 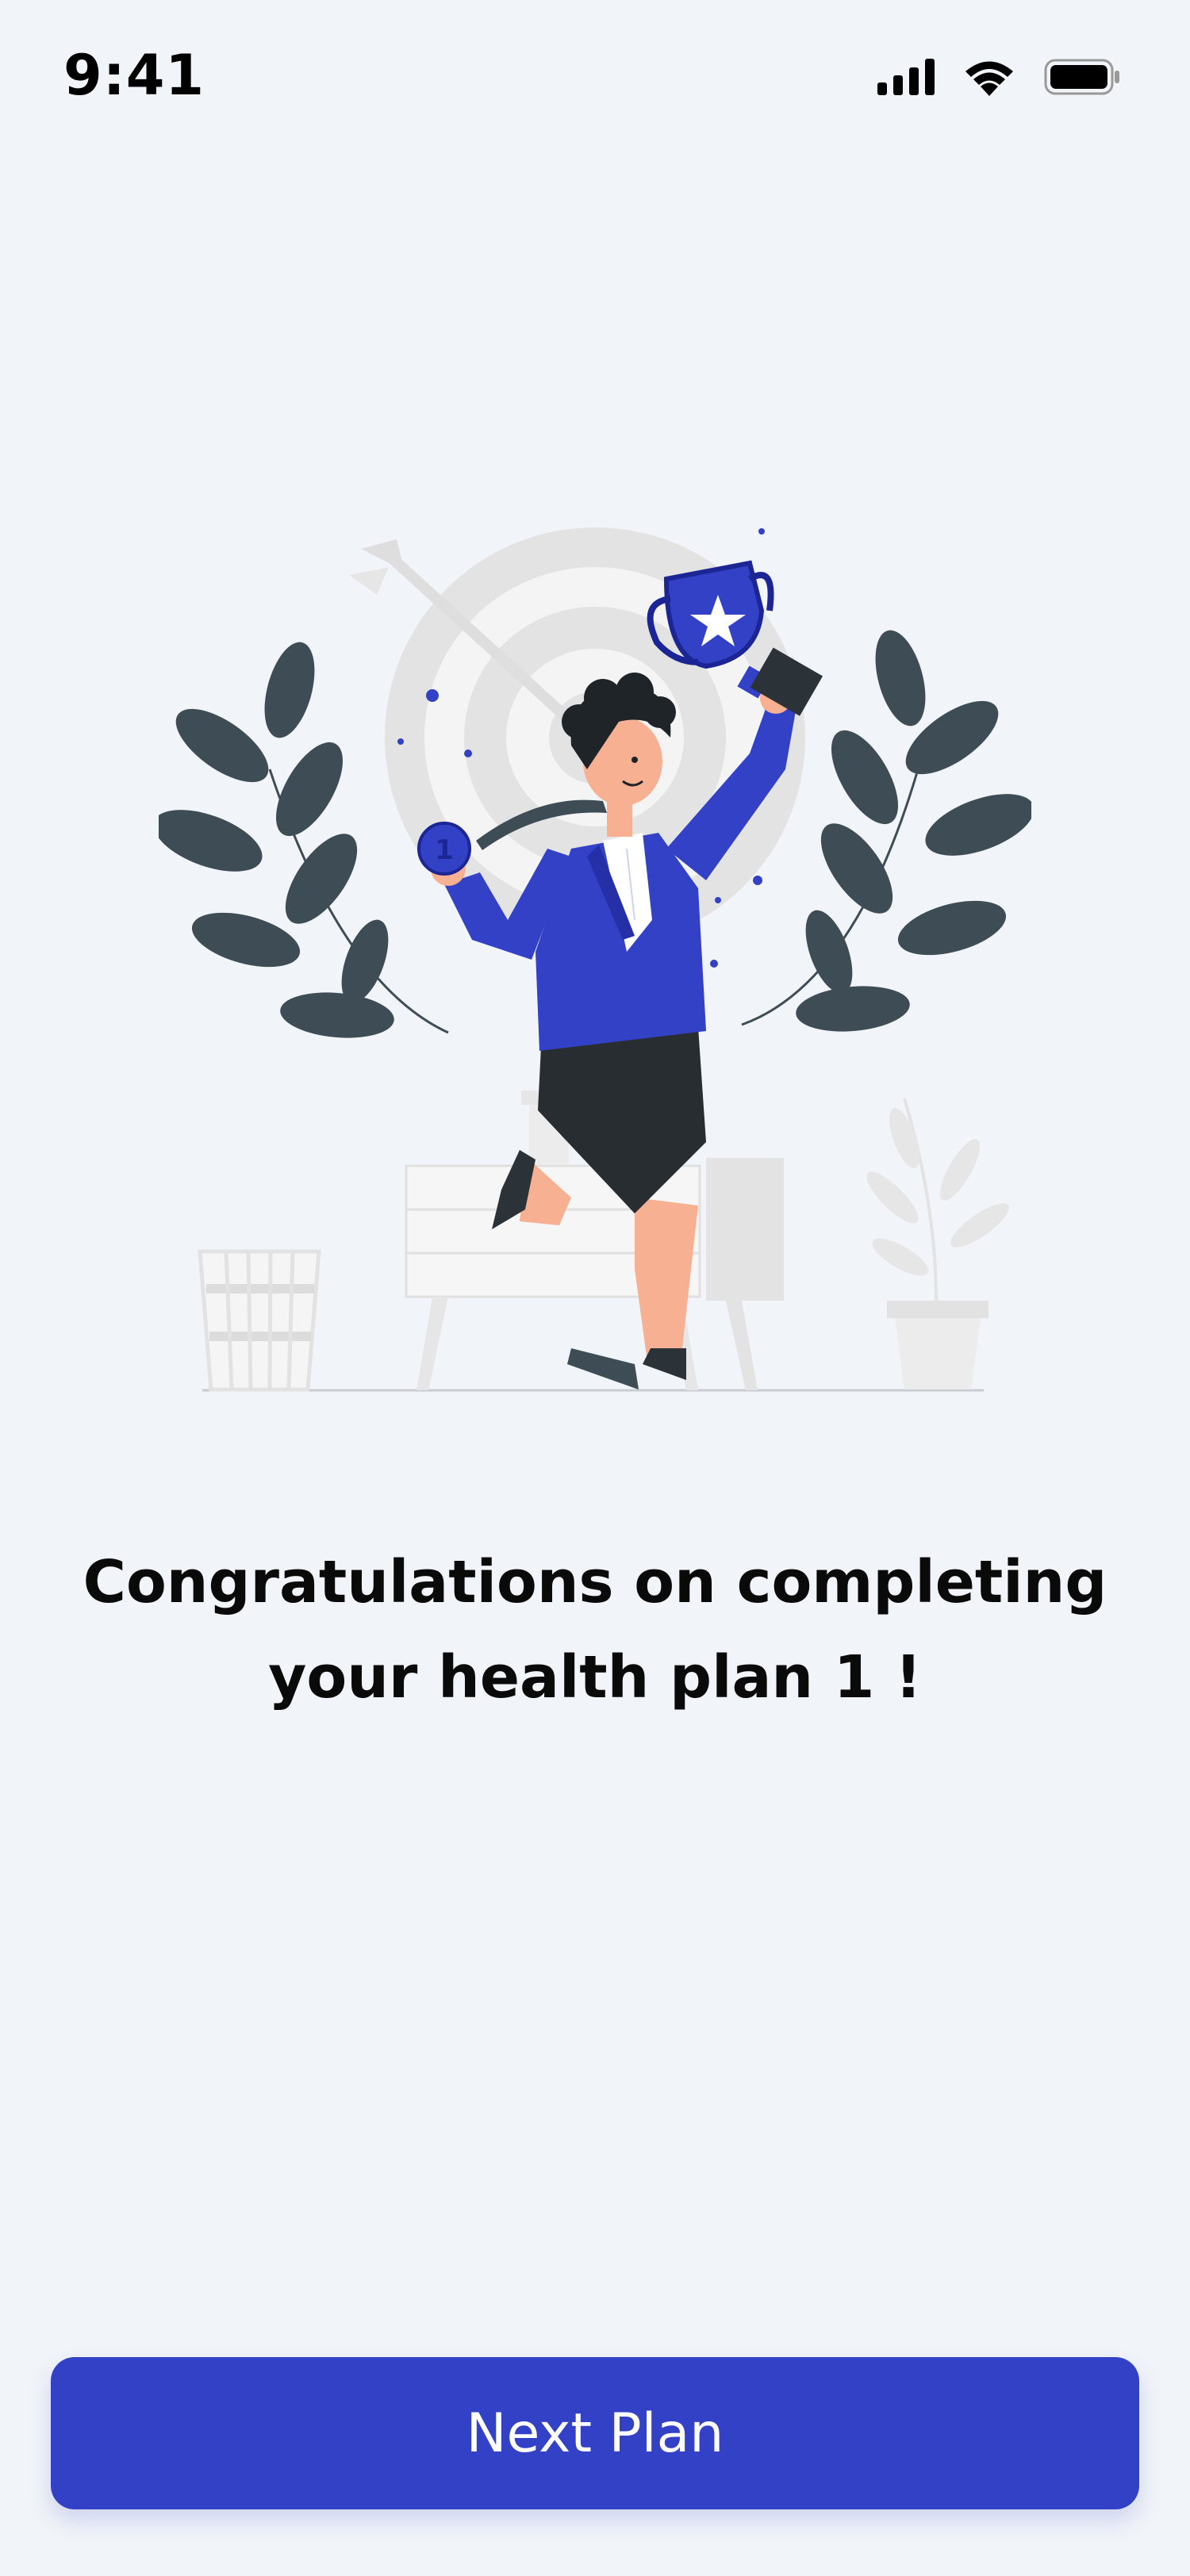 I want to click on wastebasket-icon, so click(x=259, y=1320).